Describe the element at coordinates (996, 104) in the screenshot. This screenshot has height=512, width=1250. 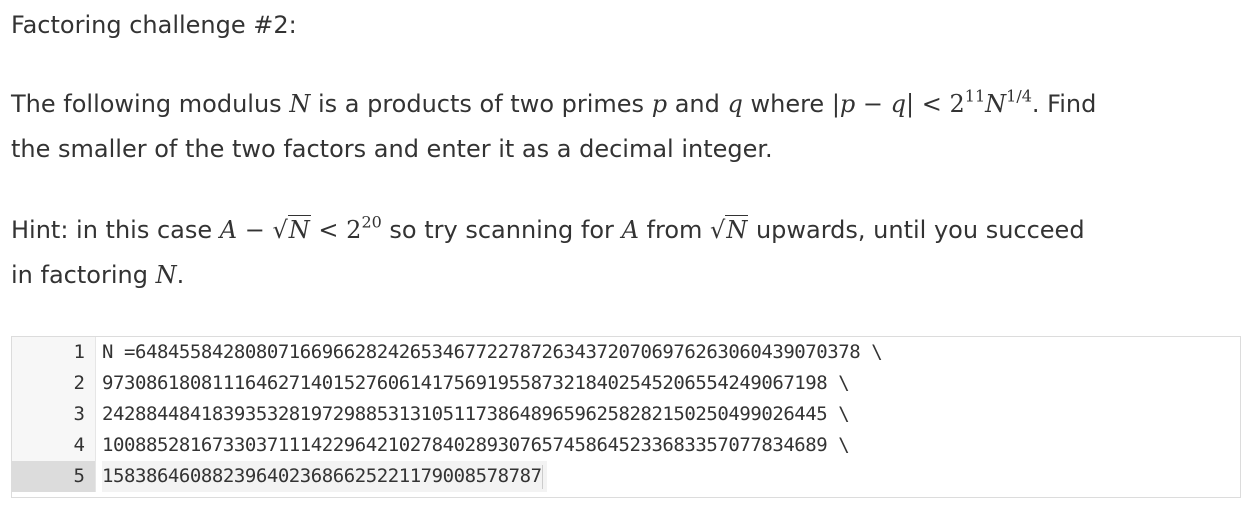
I see `expr-N: N` at that location.